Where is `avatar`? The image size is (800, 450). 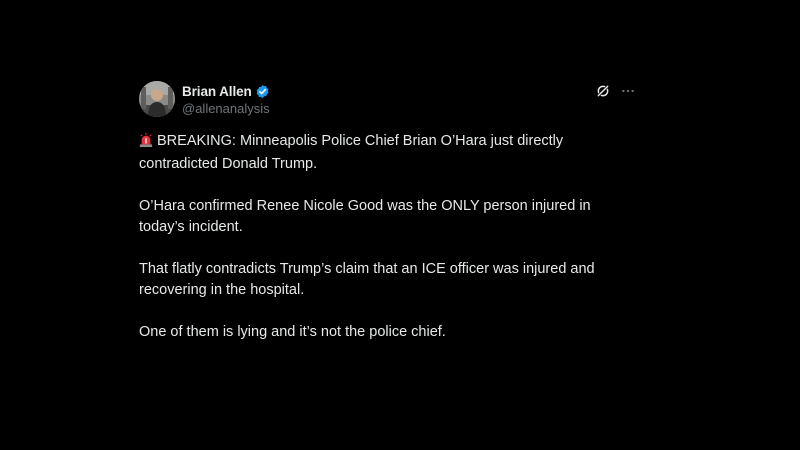
avatar is located at coordinates (157, 99).